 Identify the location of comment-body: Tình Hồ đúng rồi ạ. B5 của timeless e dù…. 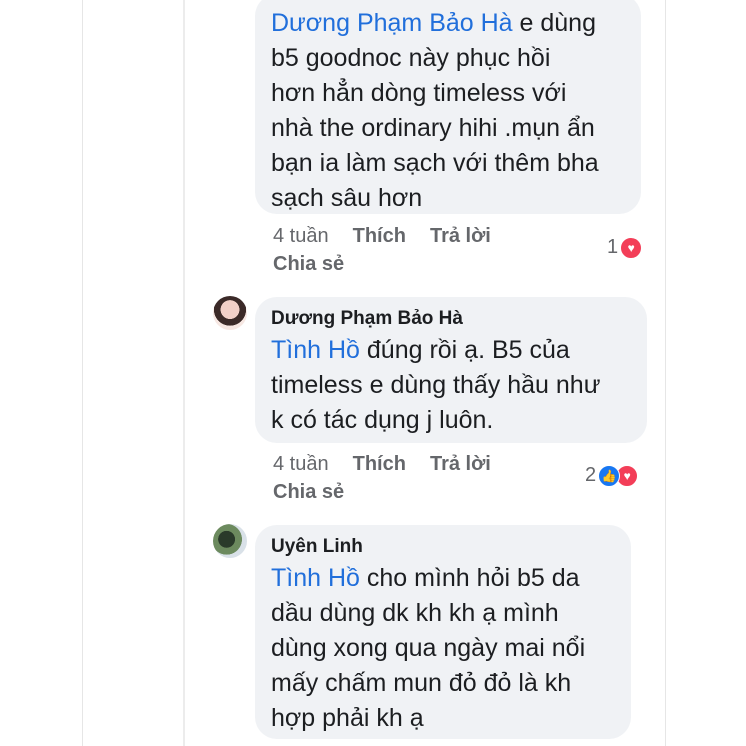
(451, 385).